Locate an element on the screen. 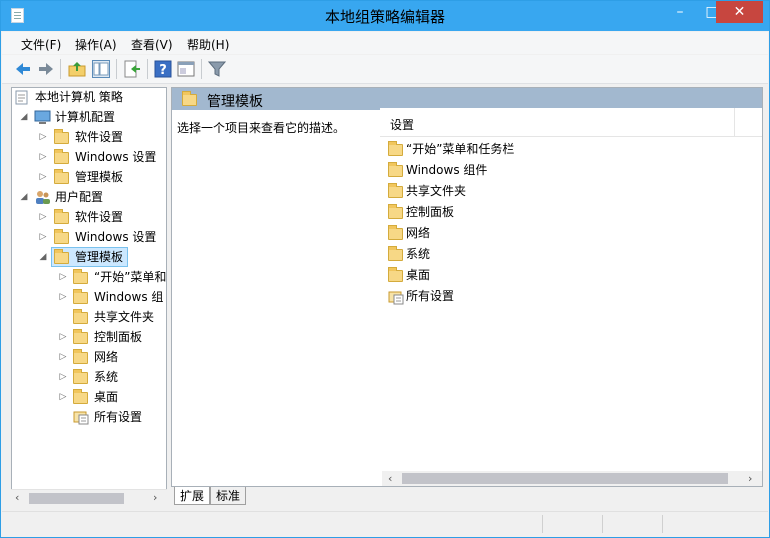 Image resolution: width=770 pixels, height=538 pixels. view-tabs: 扩展 标准 is located at coordinates (467, 497).